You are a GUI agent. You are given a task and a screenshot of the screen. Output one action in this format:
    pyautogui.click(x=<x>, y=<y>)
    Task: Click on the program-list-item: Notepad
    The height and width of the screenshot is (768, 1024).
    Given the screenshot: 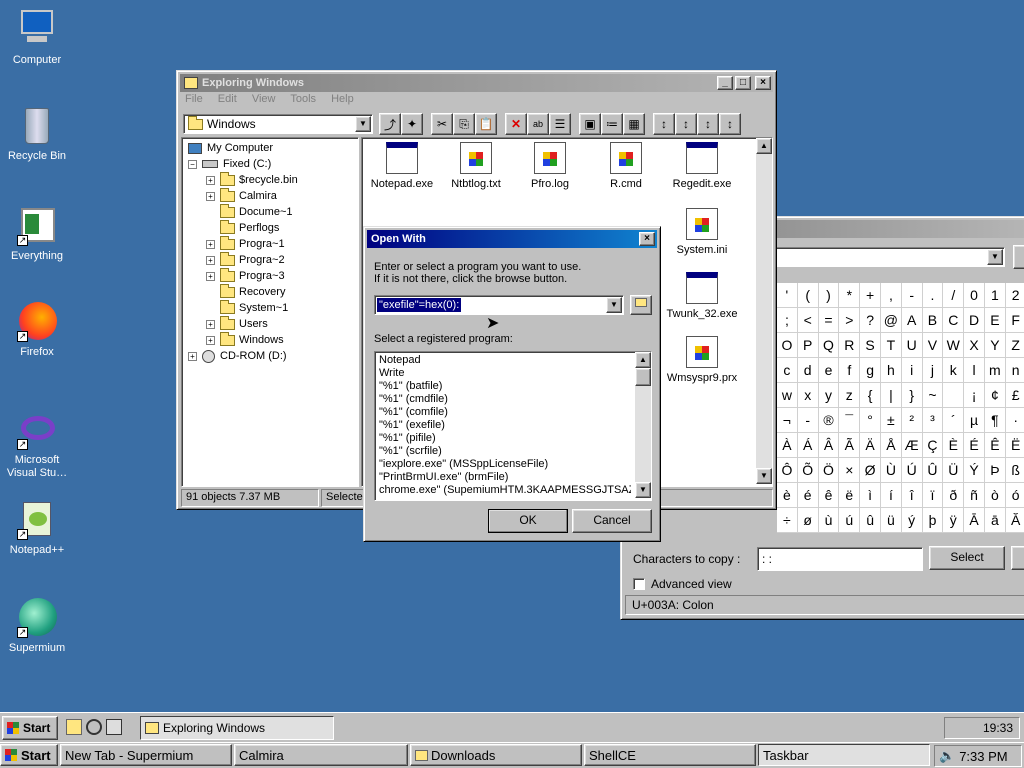 What is the action you would take?
    pyautogui.click(x=504, y=360)
    